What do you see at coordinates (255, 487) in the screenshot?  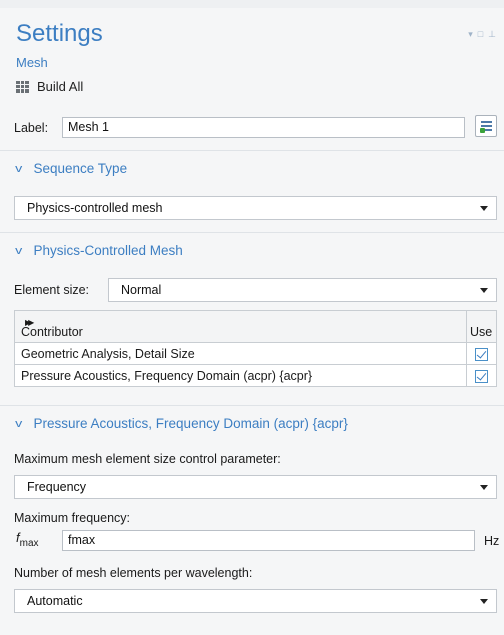 I see `control-parameter-select: Frequency` at bounding box center [255, 487].